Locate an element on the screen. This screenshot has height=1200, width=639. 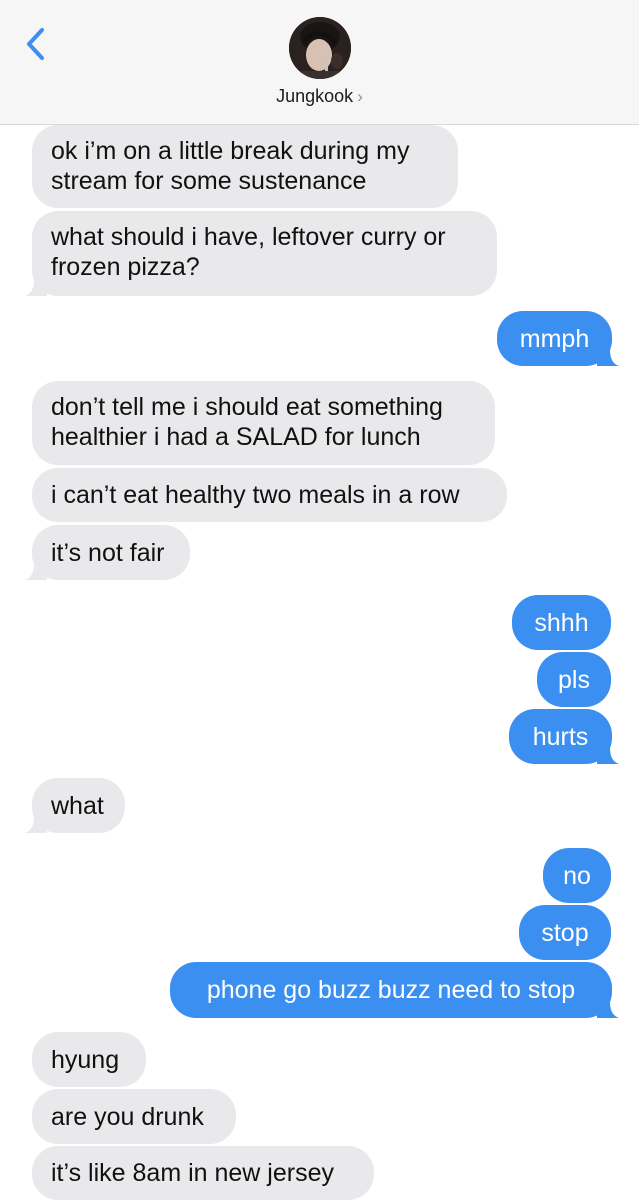
outgoing-message-bubble: stop is located at coordinates (565, 932).